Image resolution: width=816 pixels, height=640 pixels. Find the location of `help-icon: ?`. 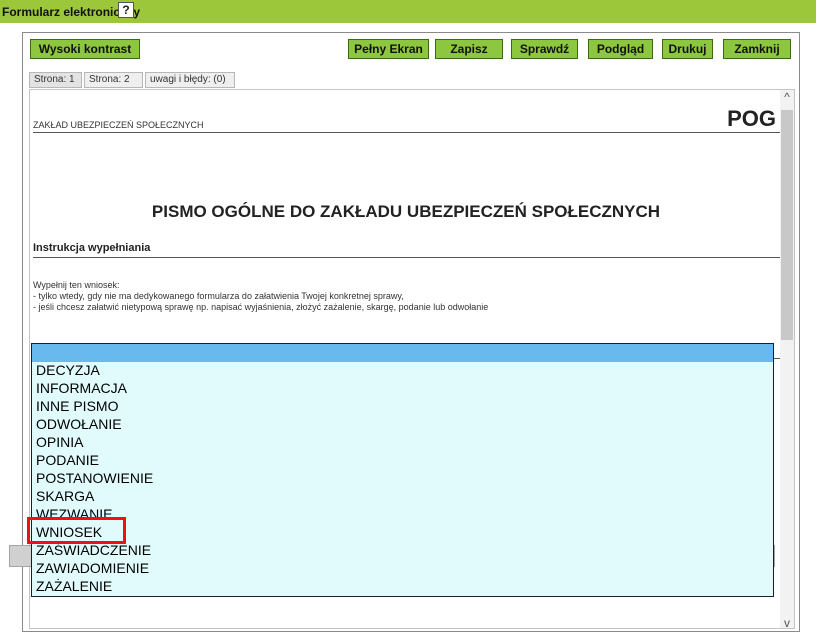

help-icon: ? is located at coordinates (126, 10).